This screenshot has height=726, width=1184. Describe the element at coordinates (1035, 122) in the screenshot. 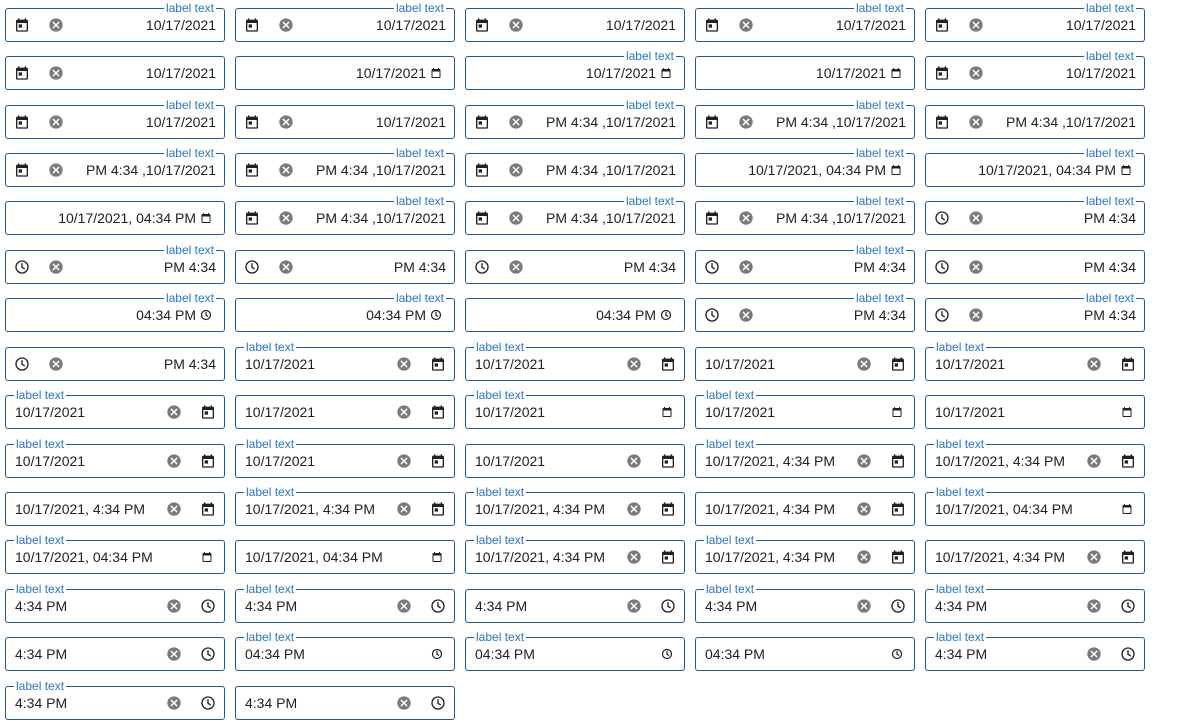

I see `datetime-field: PM 4:34 ,10/17/2021` at that location.